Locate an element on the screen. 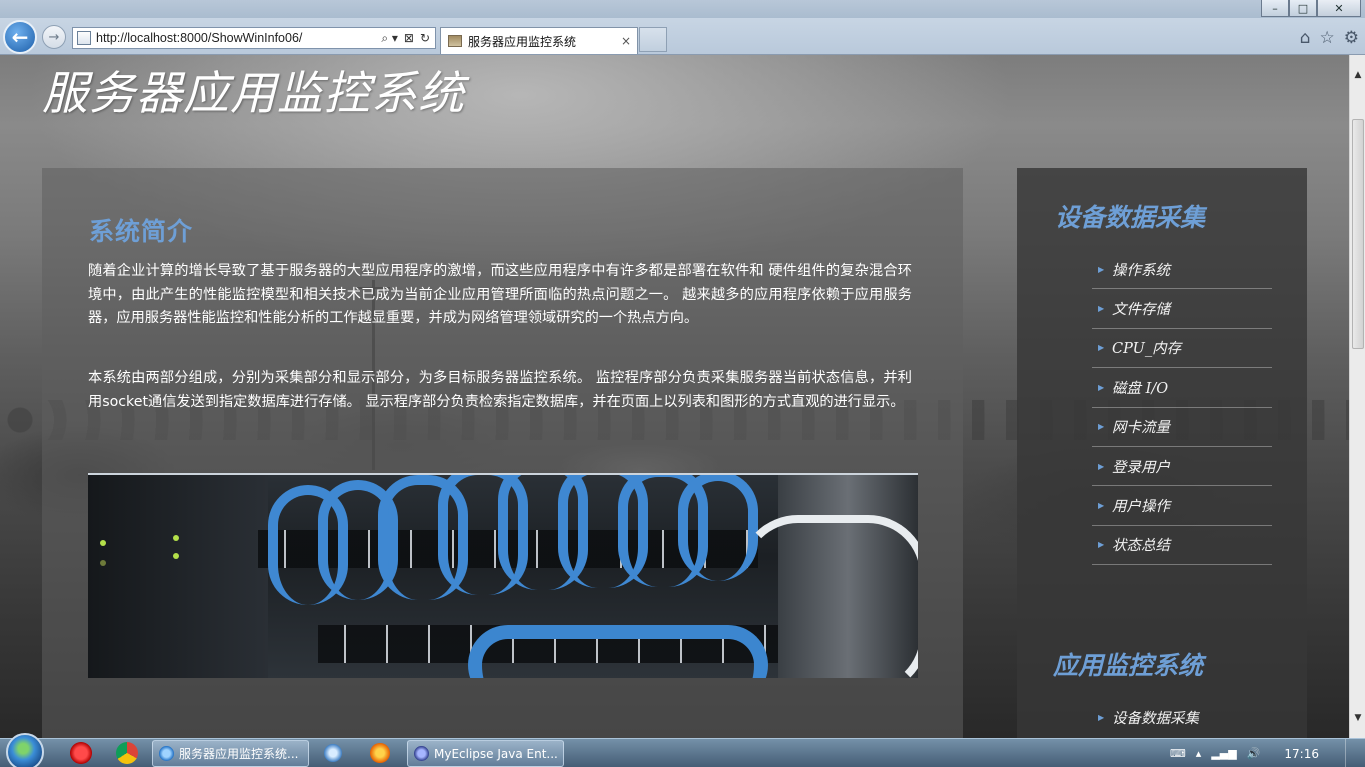  scrollbar-thumb is located at coordinates (1358, 234).